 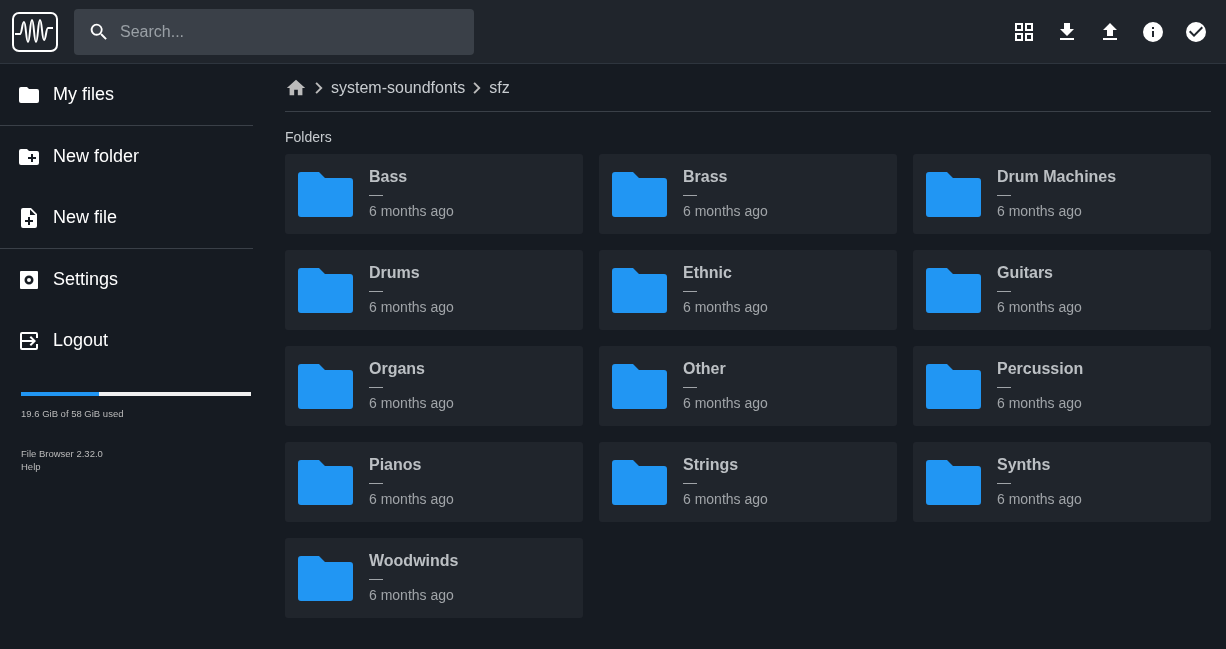 I want to click on info-icon, so click(x=1153, y=31).